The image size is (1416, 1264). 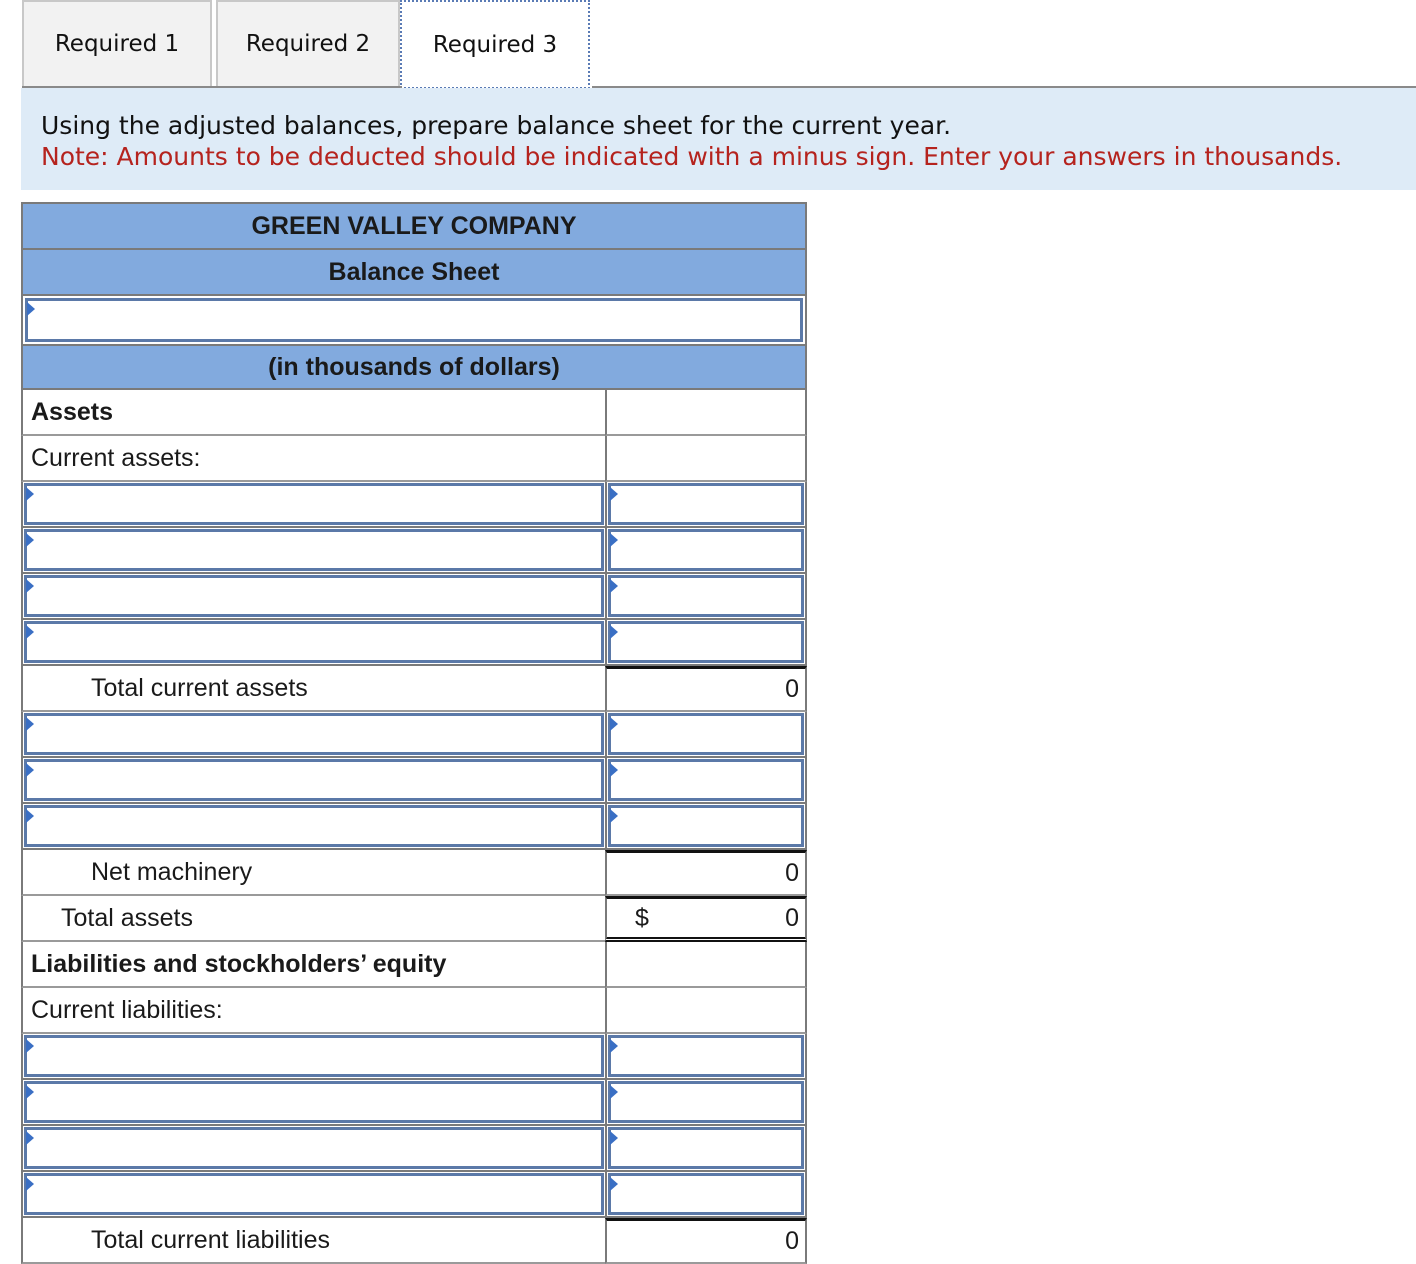 What do you see at coordinates (414, 367) in the screenshot?
I see `units-label: (in thousands of dollars)` at bounding box center [414, 367].